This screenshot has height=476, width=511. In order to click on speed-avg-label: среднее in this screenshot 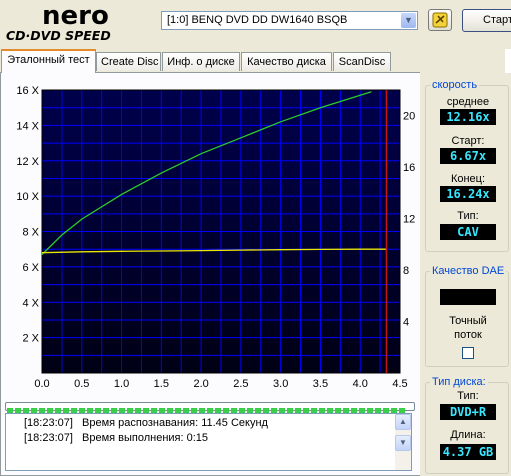, I will do `click(468, 102)`.